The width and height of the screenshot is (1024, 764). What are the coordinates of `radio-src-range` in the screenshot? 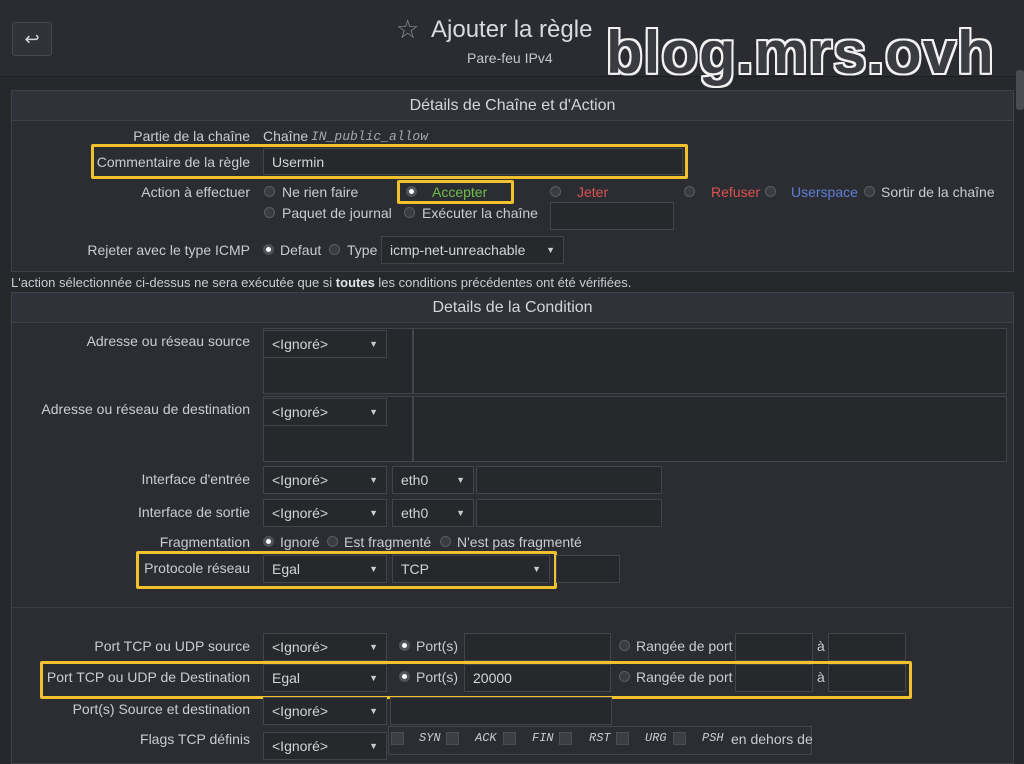 It's located at (624, 645).